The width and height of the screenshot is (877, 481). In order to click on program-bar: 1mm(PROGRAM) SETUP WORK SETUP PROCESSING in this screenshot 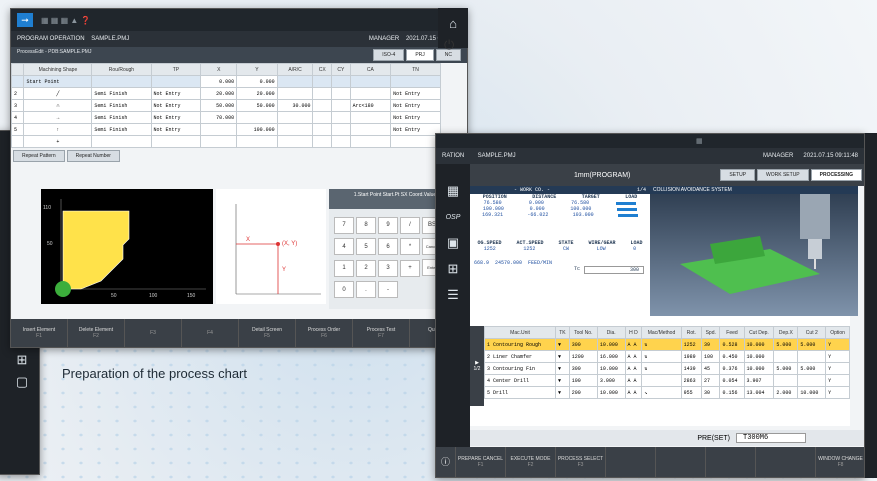, I will do `click(667, 175)`.